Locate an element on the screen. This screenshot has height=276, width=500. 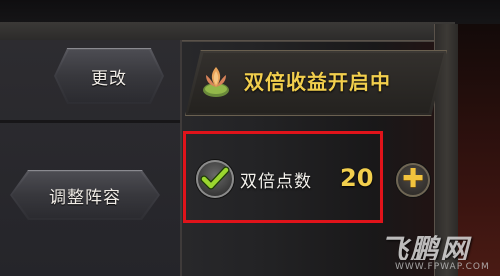
plus-icon: ✚ is located at coordinates (413, 179).